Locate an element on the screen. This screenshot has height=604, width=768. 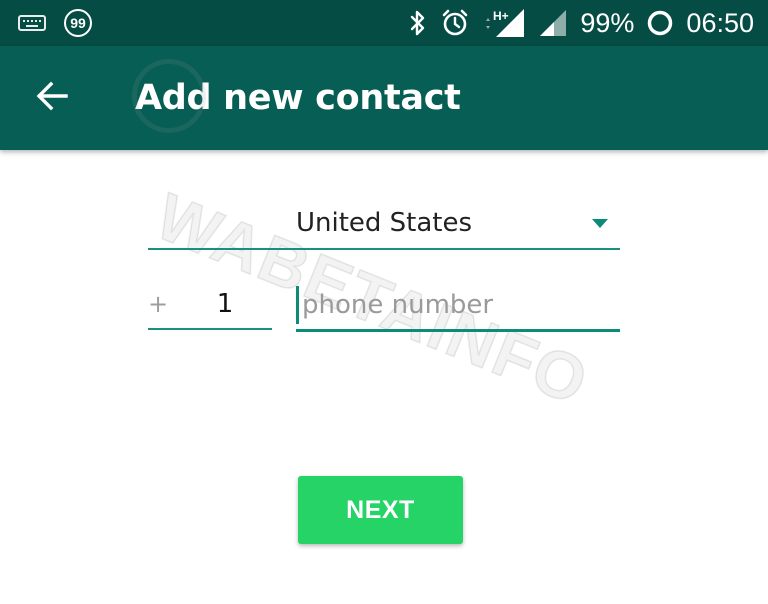
battery-ring-icon is located at coordinates (660, 23).